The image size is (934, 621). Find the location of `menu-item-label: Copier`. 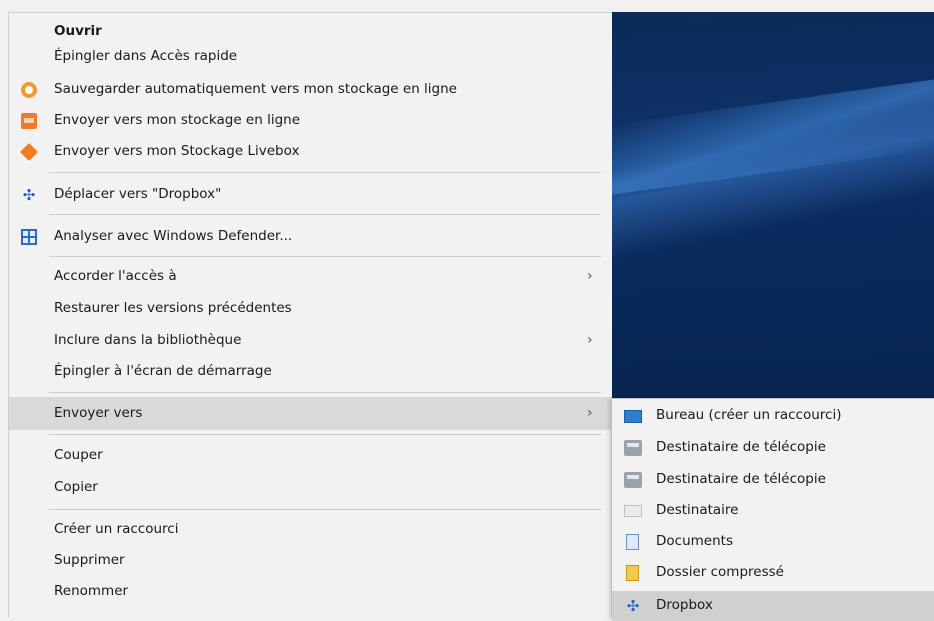

menu-item-label: Copier is located at coordinates (76, 487).